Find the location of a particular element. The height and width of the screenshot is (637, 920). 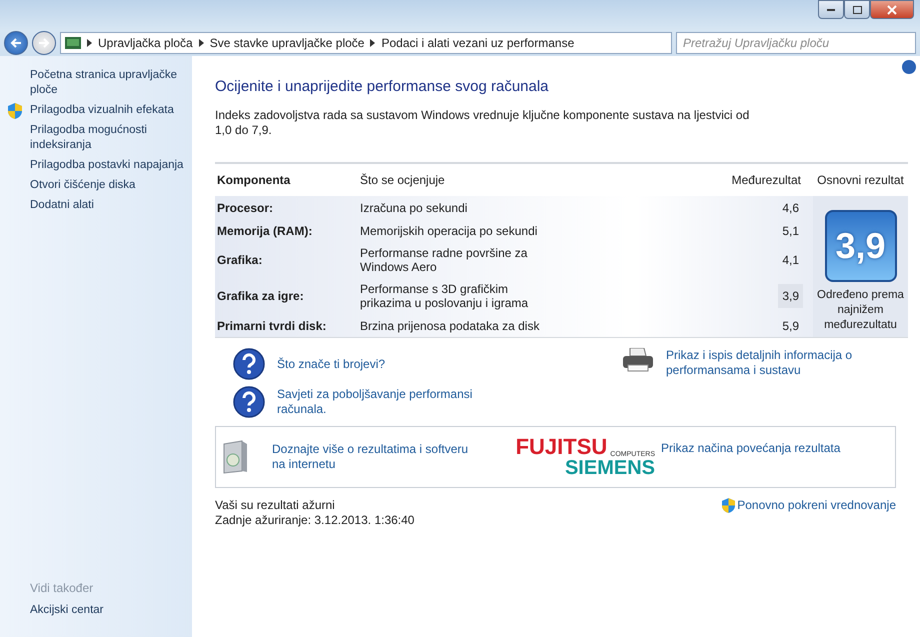

search-field: Pretražuj Upravljačku ploču is located at coordinates (796, 43).